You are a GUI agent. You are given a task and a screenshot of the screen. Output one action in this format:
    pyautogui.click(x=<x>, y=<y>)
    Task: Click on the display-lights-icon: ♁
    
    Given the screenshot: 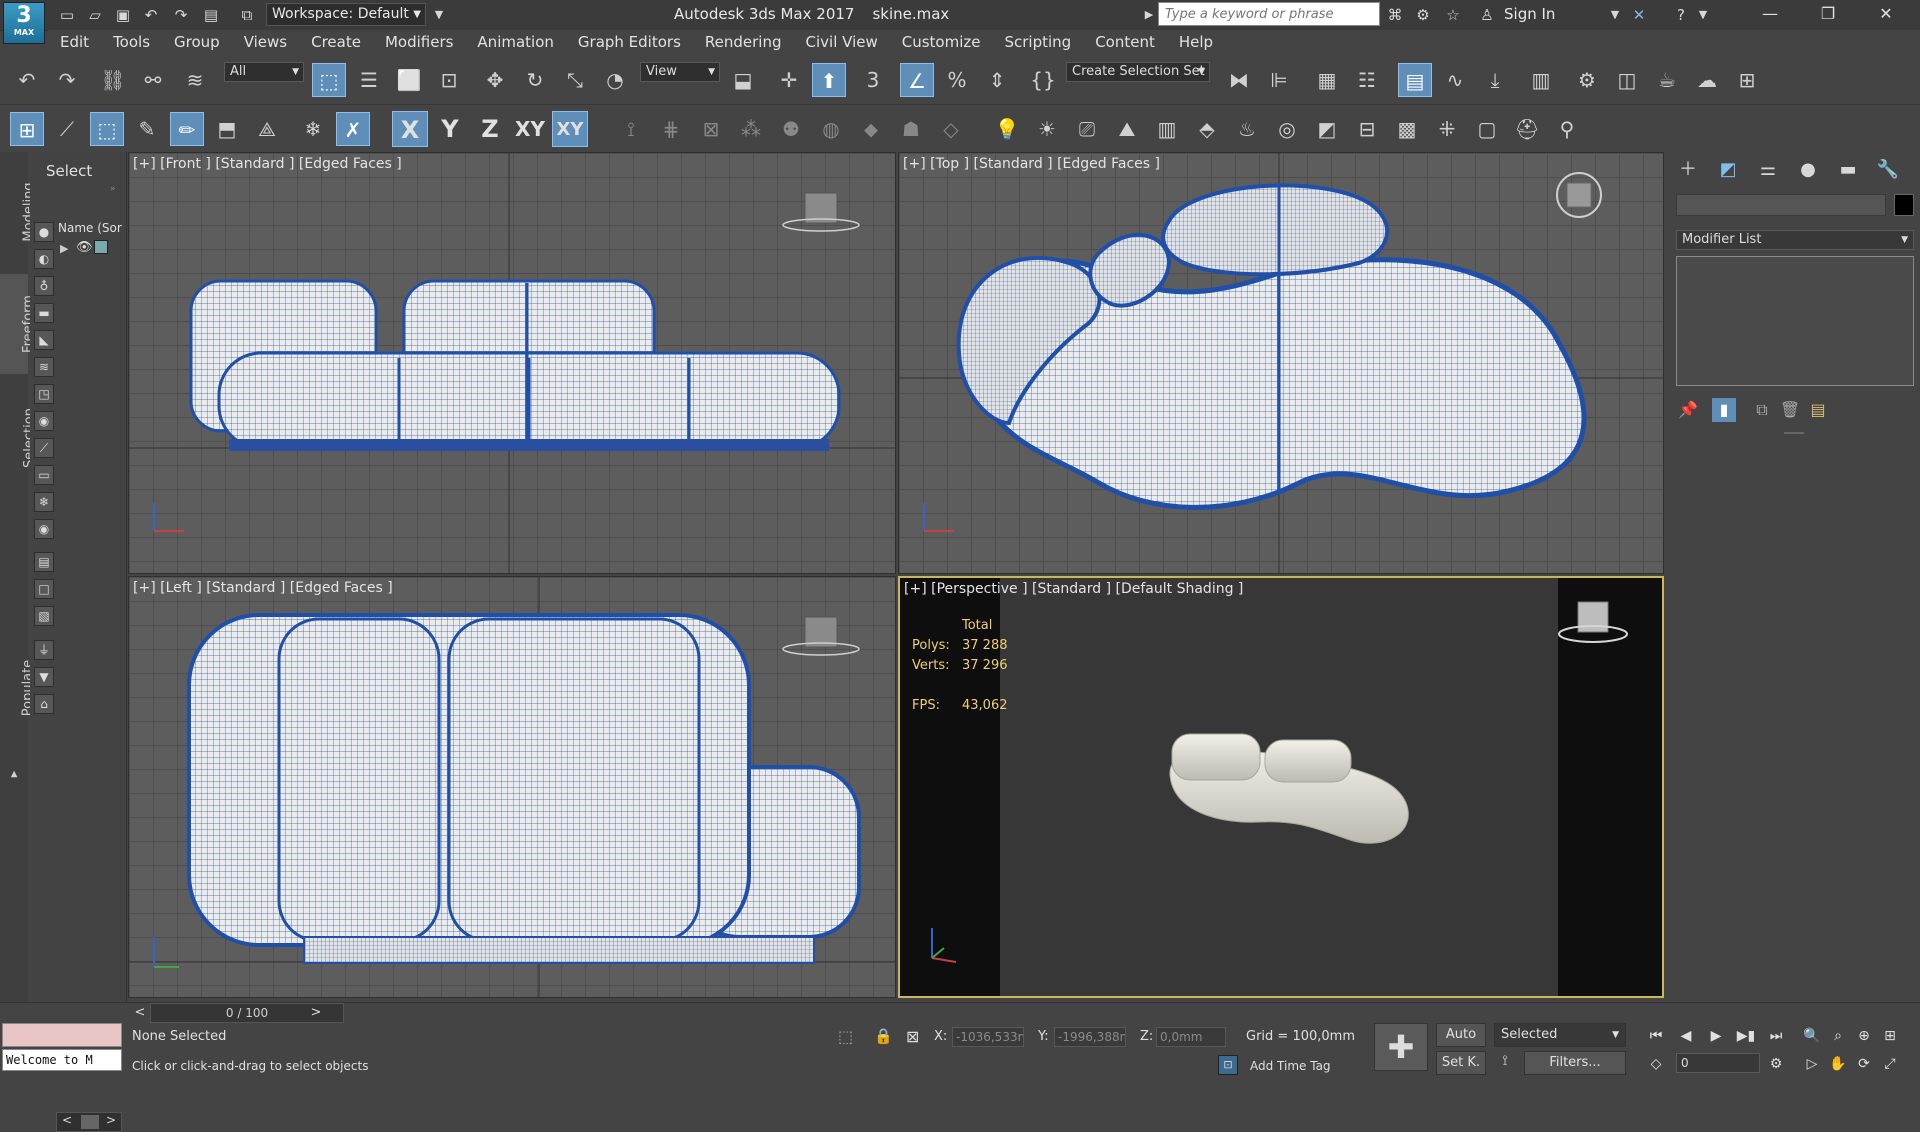 What is the action you would take?
    pyautogui.click(x=44, y=286)
    